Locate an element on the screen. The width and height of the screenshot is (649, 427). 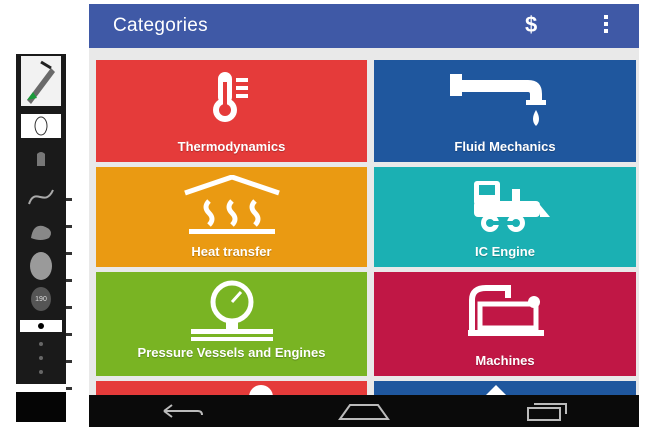
tile-ic-engine: IC Engine is located at coordinates (505, 217).